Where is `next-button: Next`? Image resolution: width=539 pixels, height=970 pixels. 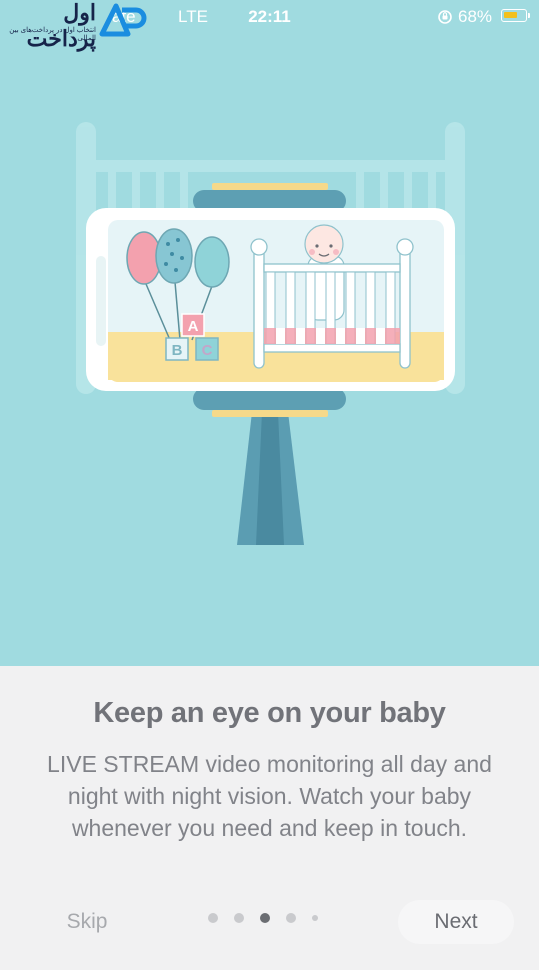
next-button: Next is located at coordinates (456, 922).